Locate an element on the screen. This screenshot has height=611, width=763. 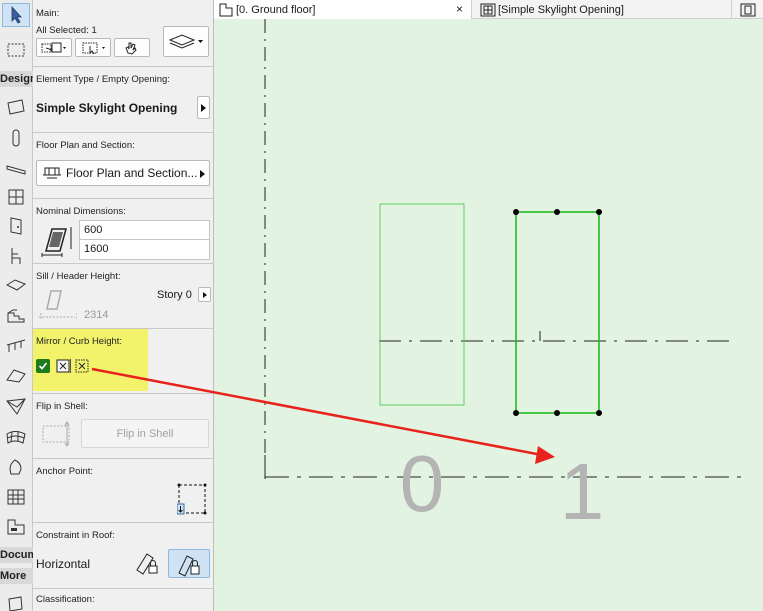
slab-tool is located at coordinates (16, 285).